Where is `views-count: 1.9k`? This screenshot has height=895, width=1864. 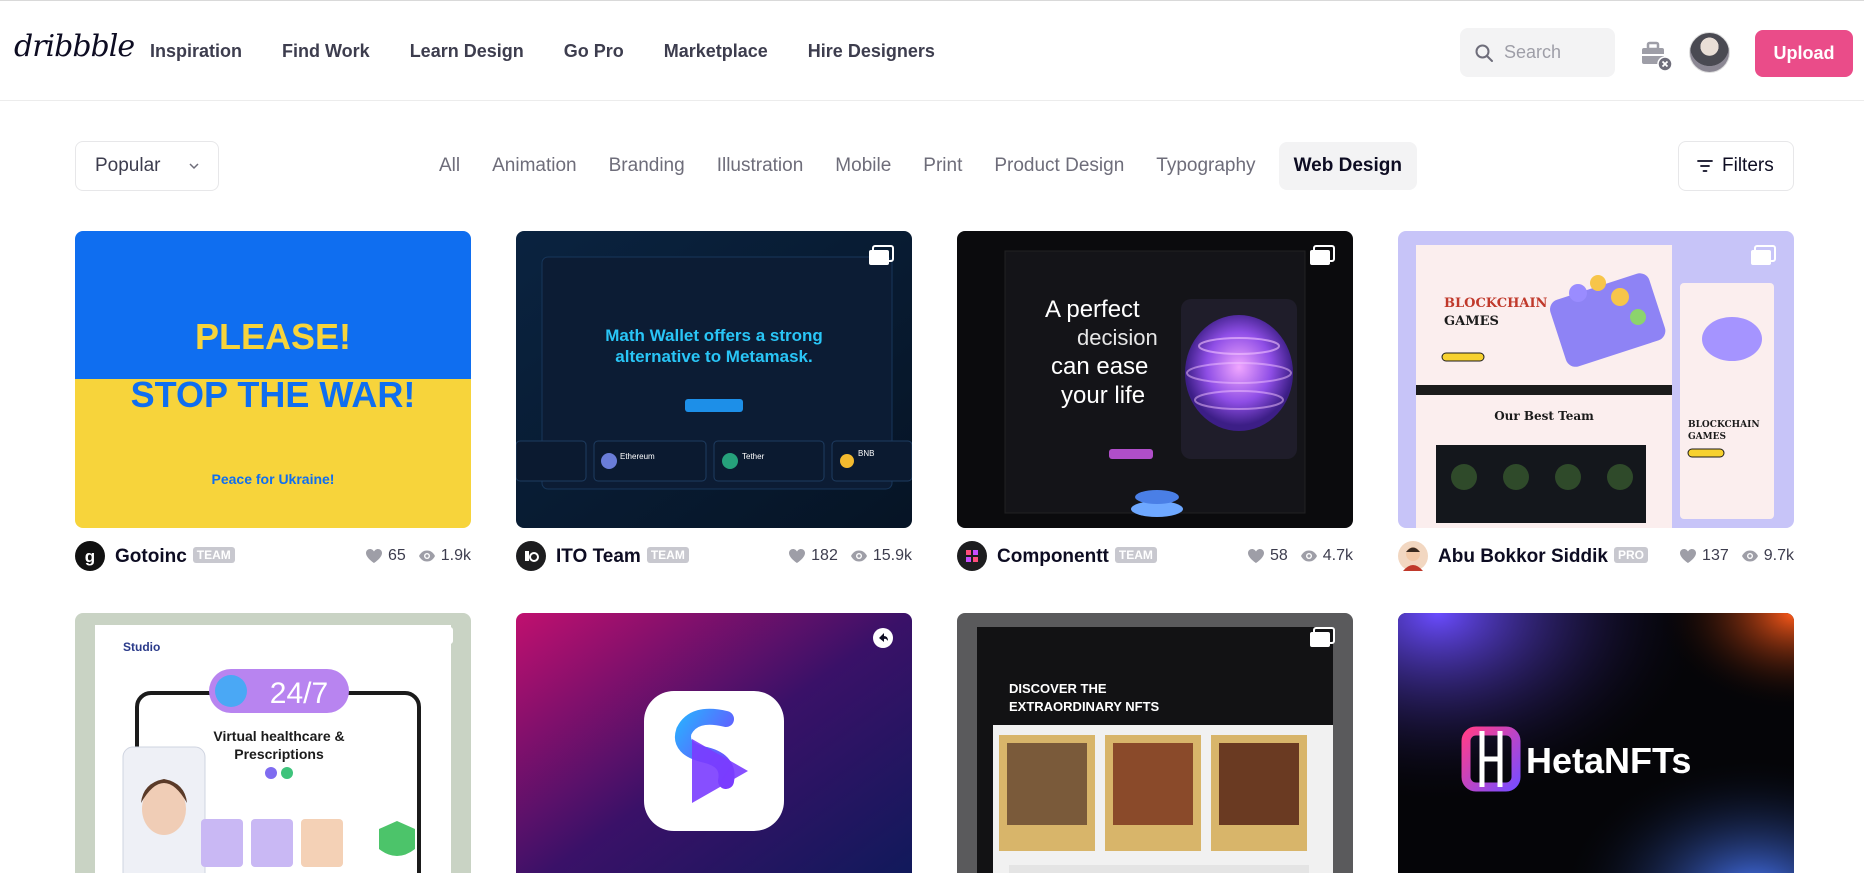
views-count: 1.9k is located at coordinates (455, 555).